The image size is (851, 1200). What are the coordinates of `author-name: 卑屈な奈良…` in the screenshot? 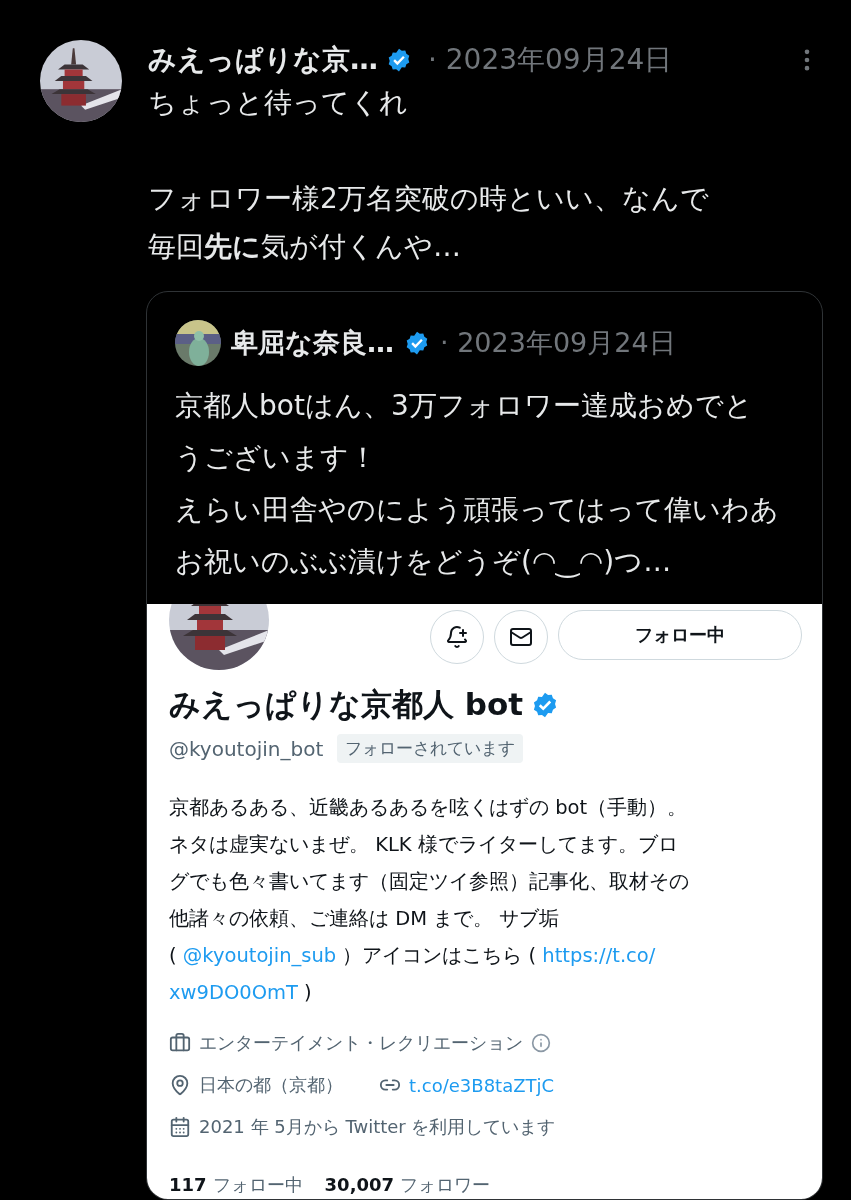 It's located at (312, 343).